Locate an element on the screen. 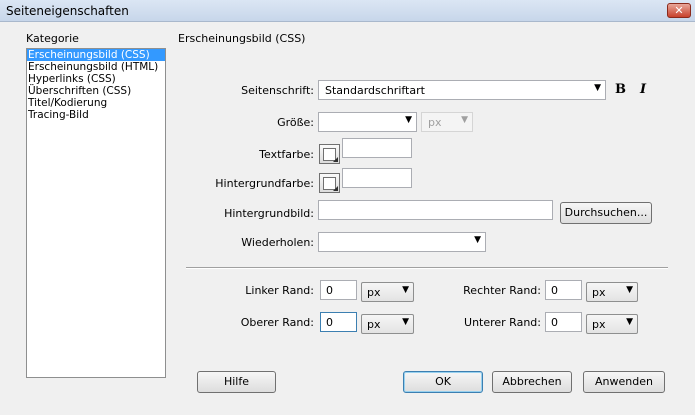 The width and height of the screenshot is (695, 415). repeat-select: ▼ is located at coordinates (402, 242).